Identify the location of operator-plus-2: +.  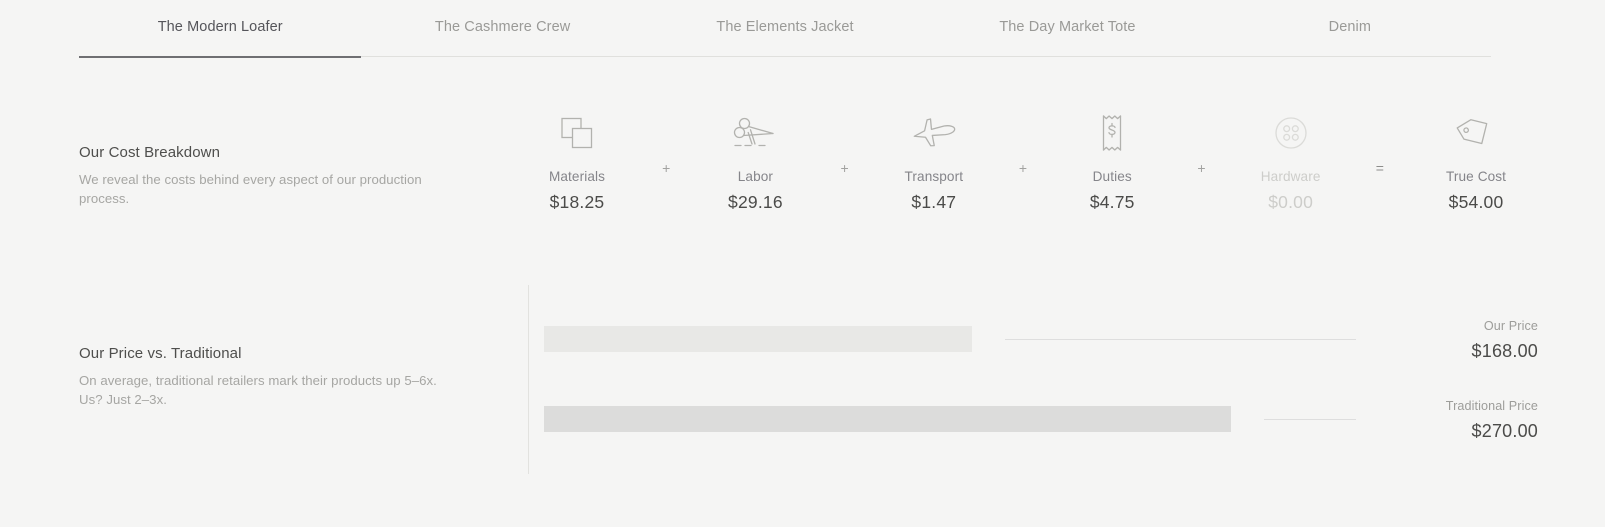
(844, 168).